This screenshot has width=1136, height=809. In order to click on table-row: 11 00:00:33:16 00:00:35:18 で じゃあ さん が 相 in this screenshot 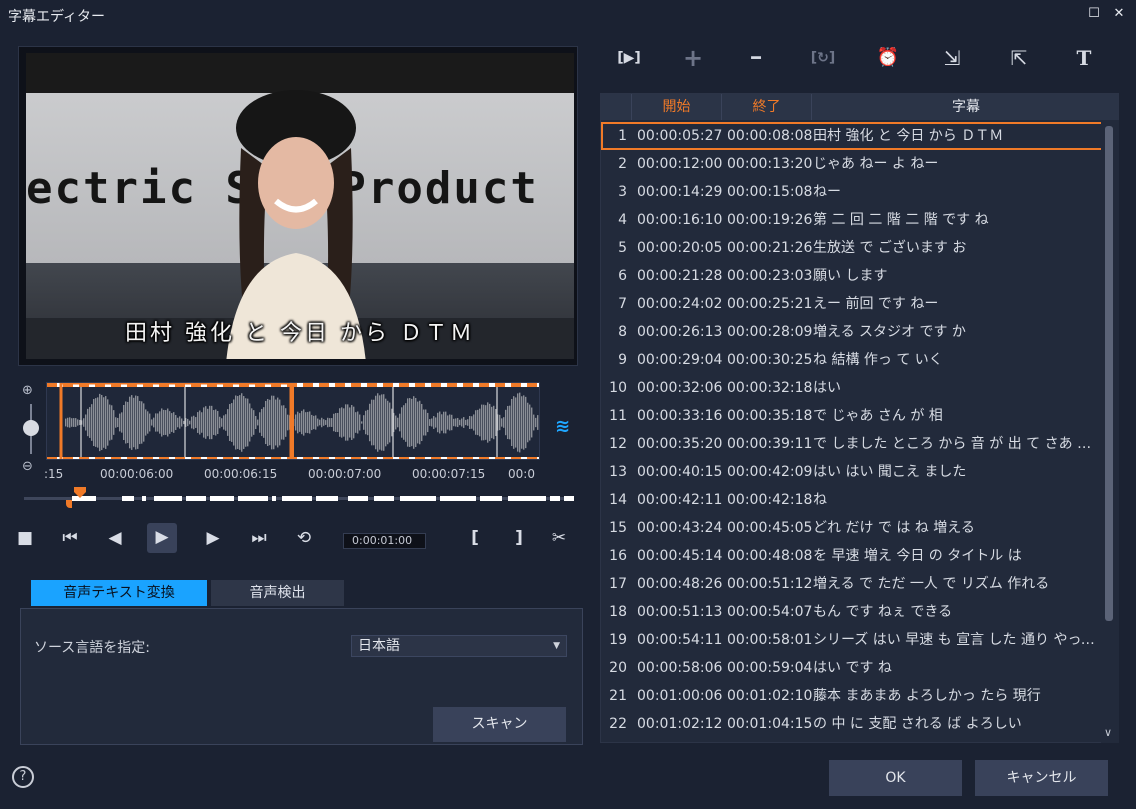, I will do `click(852, 416)`.